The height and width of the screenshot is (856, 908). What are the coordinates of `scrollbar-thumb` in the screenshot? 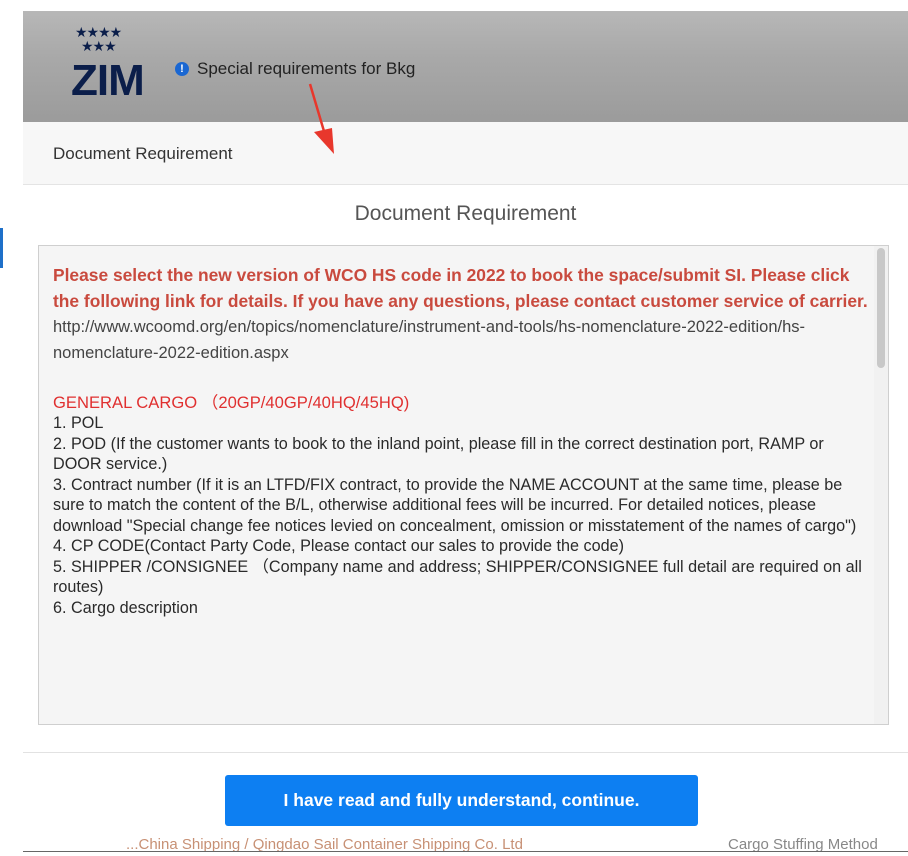 It's located at (881, 308).